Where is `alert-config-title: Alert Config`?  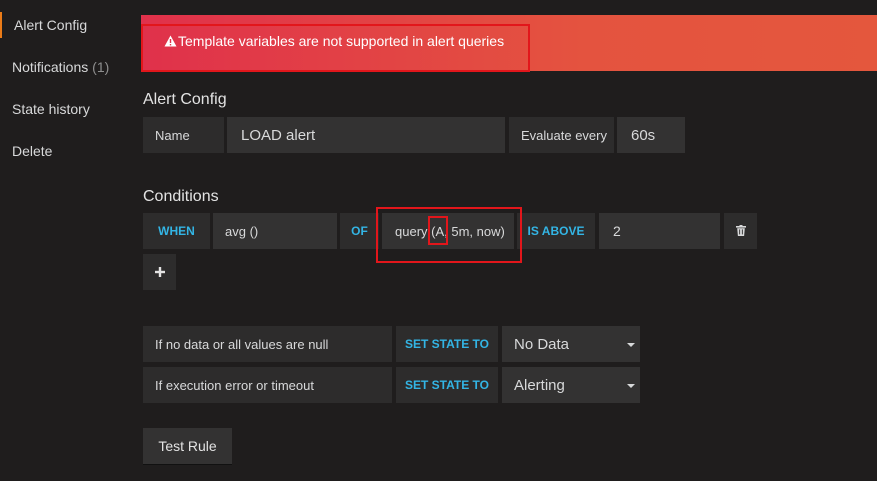
alert-config-title: Alert Config is located at coordinates (185, 99).